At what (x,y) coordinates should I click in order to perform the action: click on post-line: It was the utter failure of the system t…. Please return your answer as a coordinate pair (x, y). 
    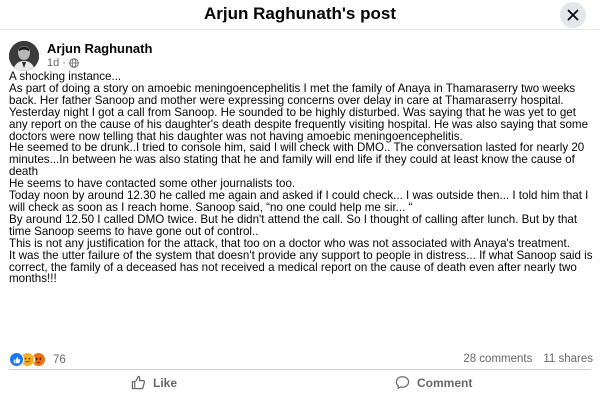
    Looking at the image, I should click on (301, 267).